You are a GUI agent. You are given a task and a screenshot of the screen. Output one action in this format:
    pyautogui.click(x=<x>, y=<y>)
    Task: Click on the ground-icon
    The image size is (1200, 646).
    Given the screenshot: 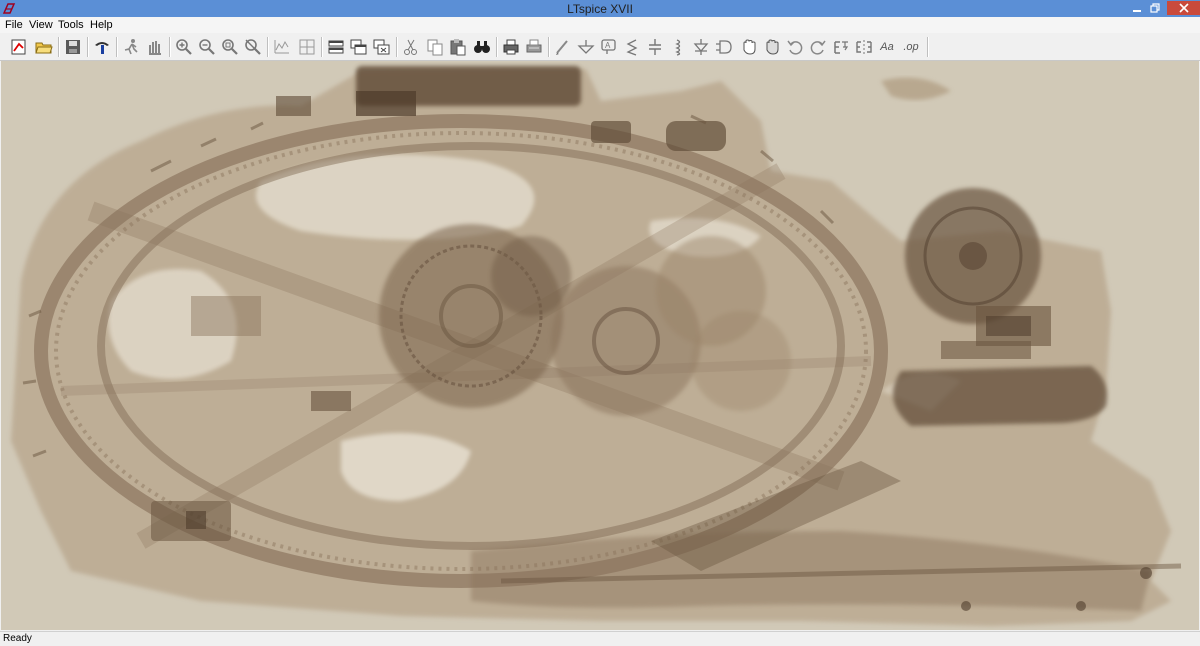 What is the action you would take?
    pyautogui.click(x=586, y=47)
    